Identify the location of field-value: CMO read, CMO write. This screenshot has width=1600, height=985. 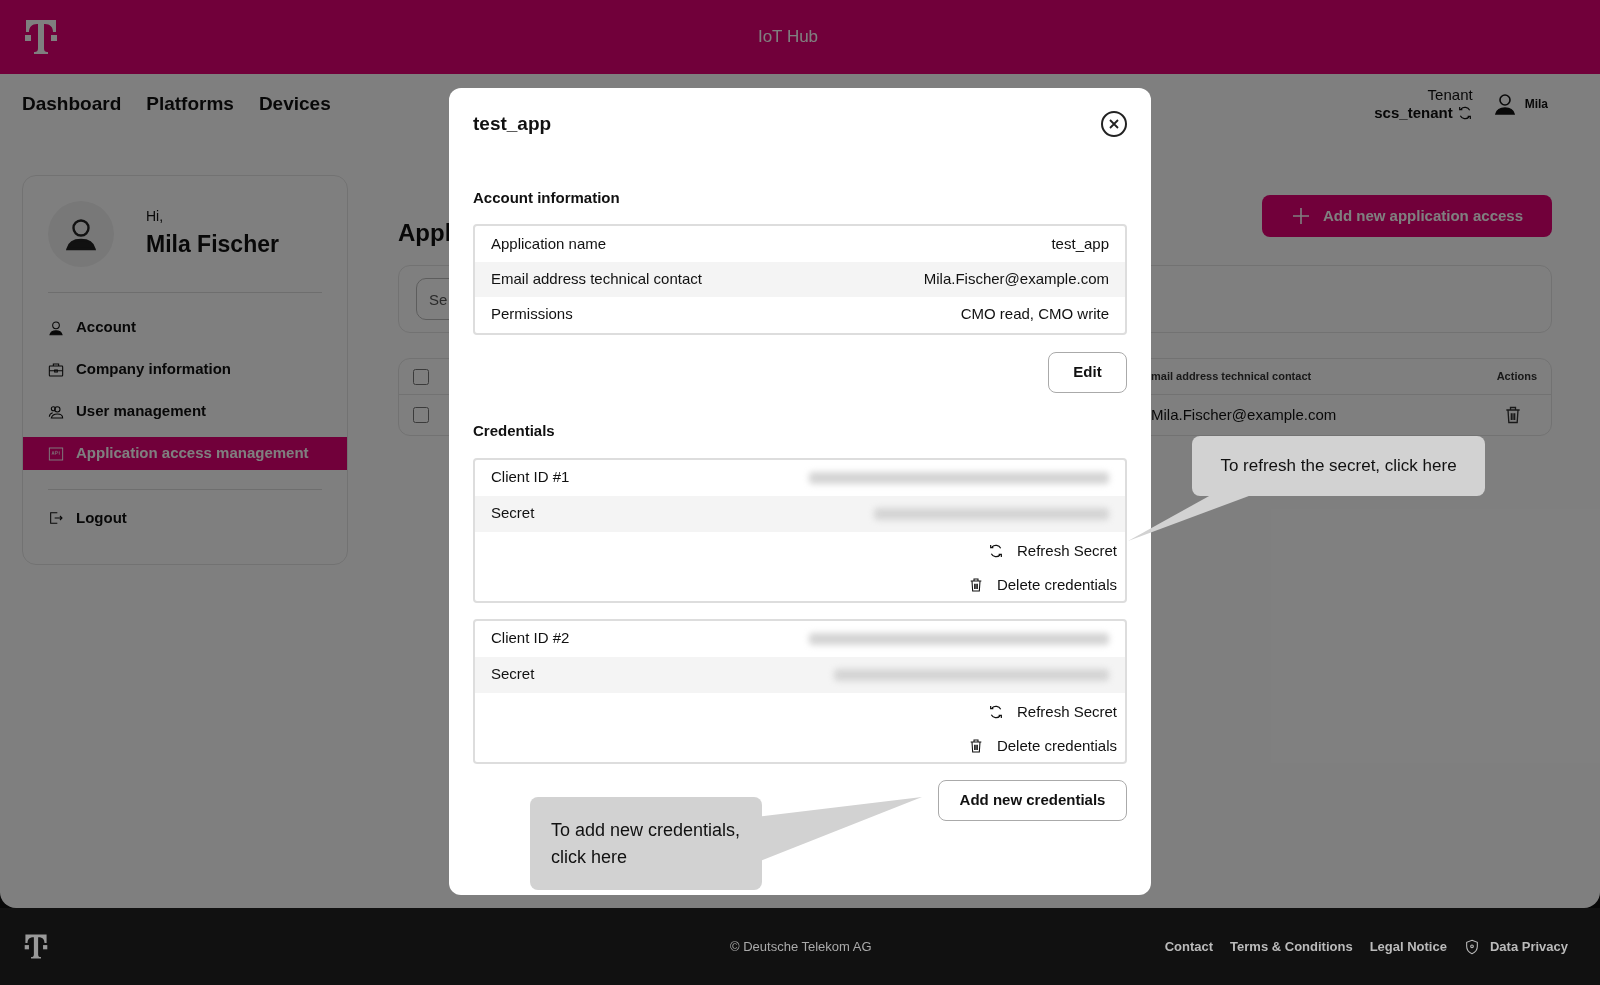
(1034, 314).